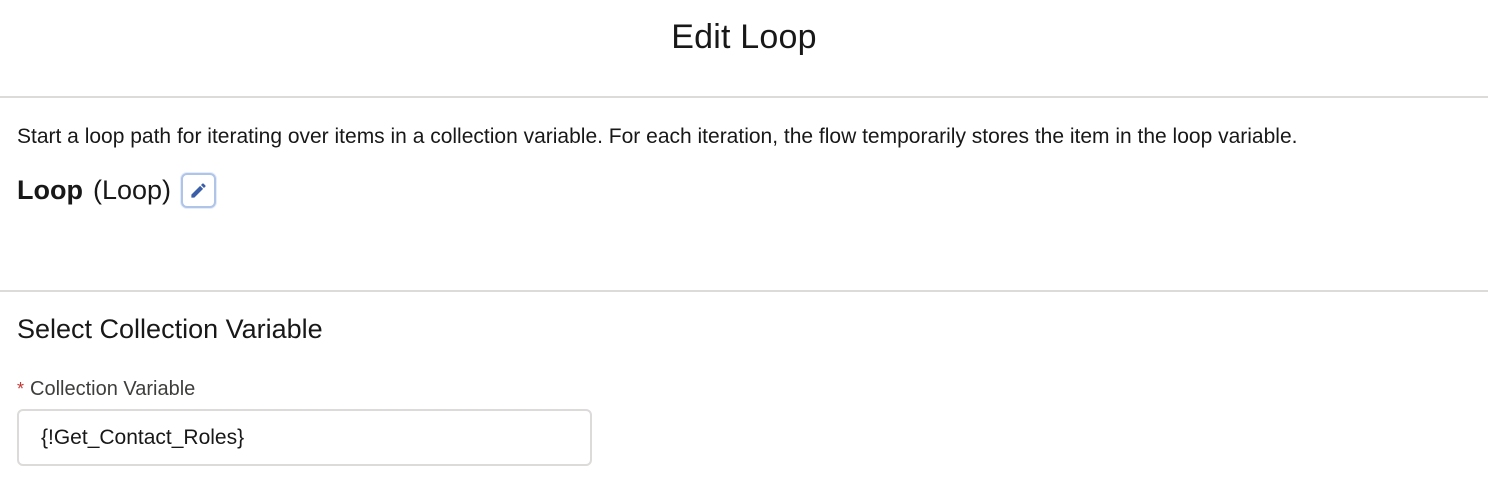  Describe the element at coordinates (744, 389) in the screenshot. I see `collection-variable-label: * Collection Variable` at that location.